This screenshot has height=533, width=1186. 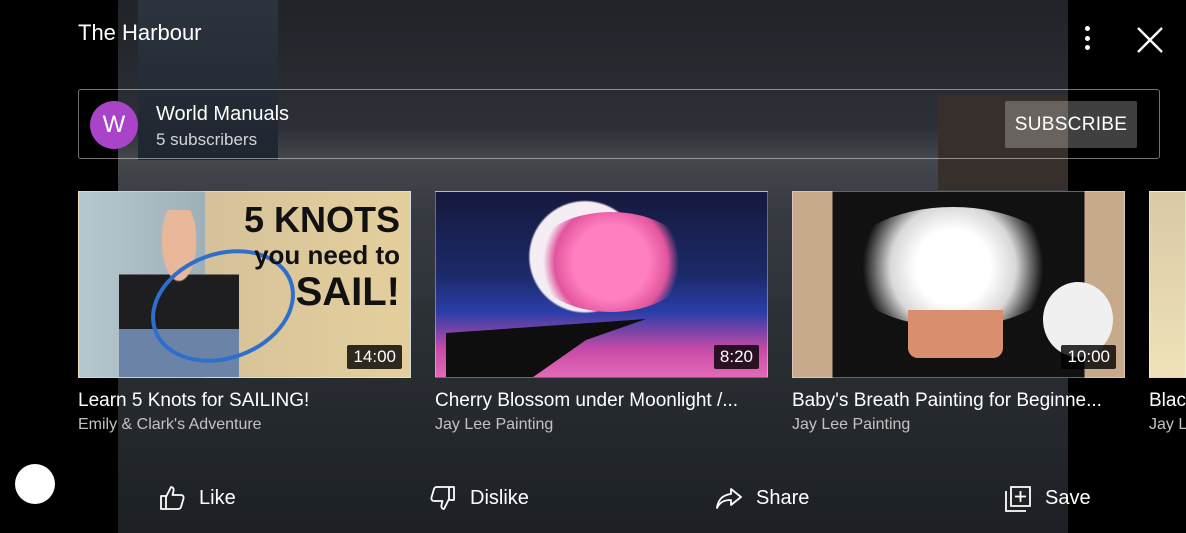 What do you see at coordinates (1071, 124) in the screenshot?
I see `subscribe-button: SUBSCRIBE` at bounding box center [1071, 124].